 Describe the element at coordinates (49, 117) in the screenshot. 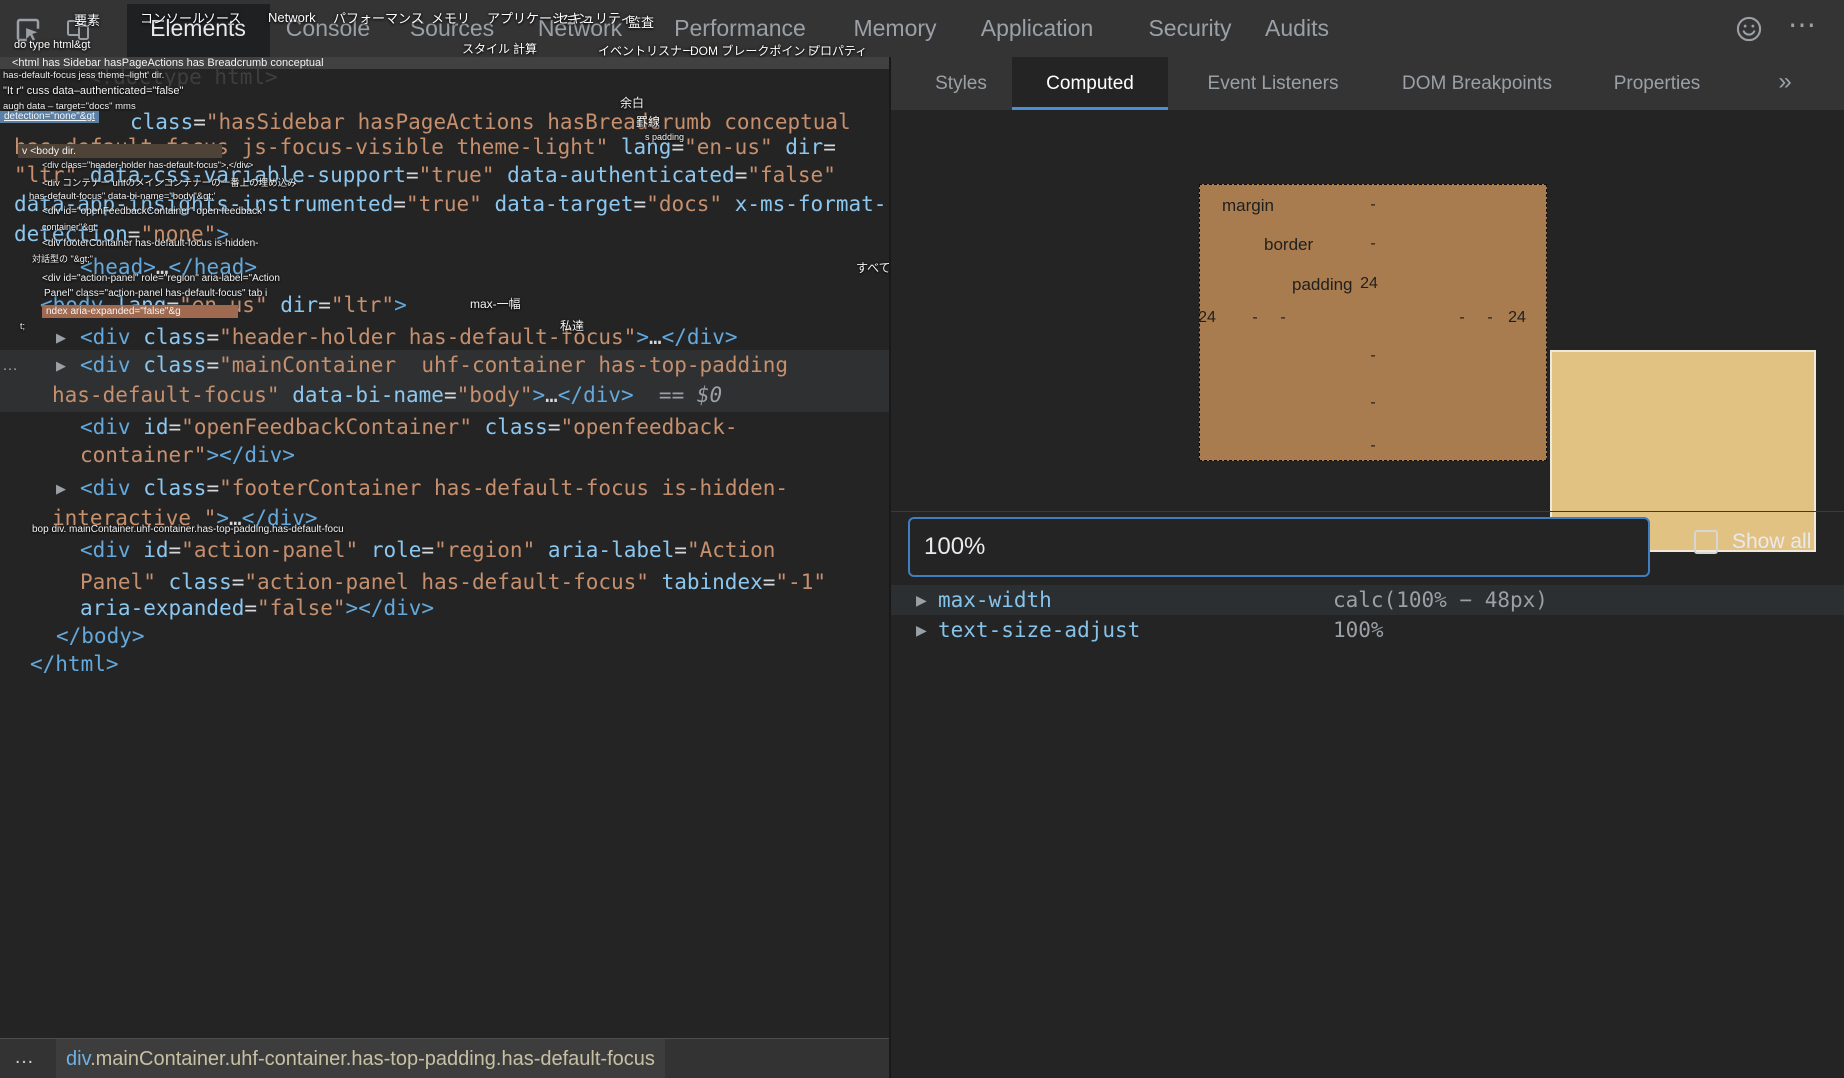

I see `highlighted-annotation-chip: detection="none"&gt` at that location.